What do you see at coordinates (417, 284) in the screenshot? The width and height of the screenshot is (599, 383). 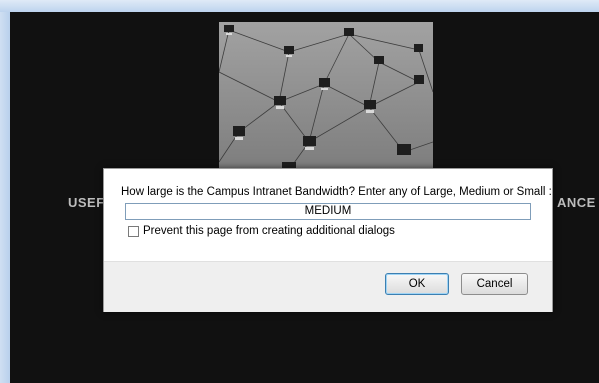 I see `ok-button: OK` at bounding box center [417, 284].